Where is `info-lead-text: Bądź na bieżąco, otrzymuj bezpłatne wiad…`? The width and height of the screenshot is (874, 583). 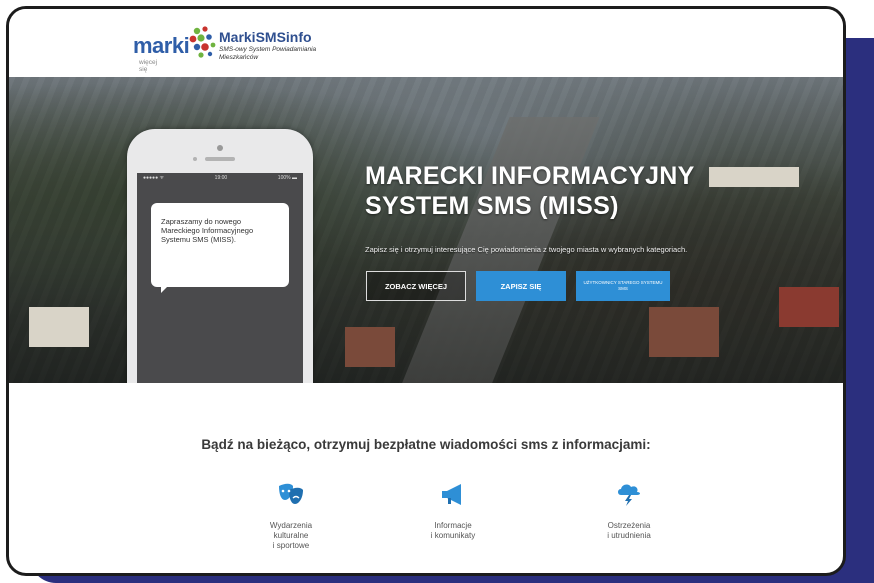
info-lead-text: Bądź na bieżąco, otrzymuj bezpłatne wiad… is located at coordinates (426, 444).